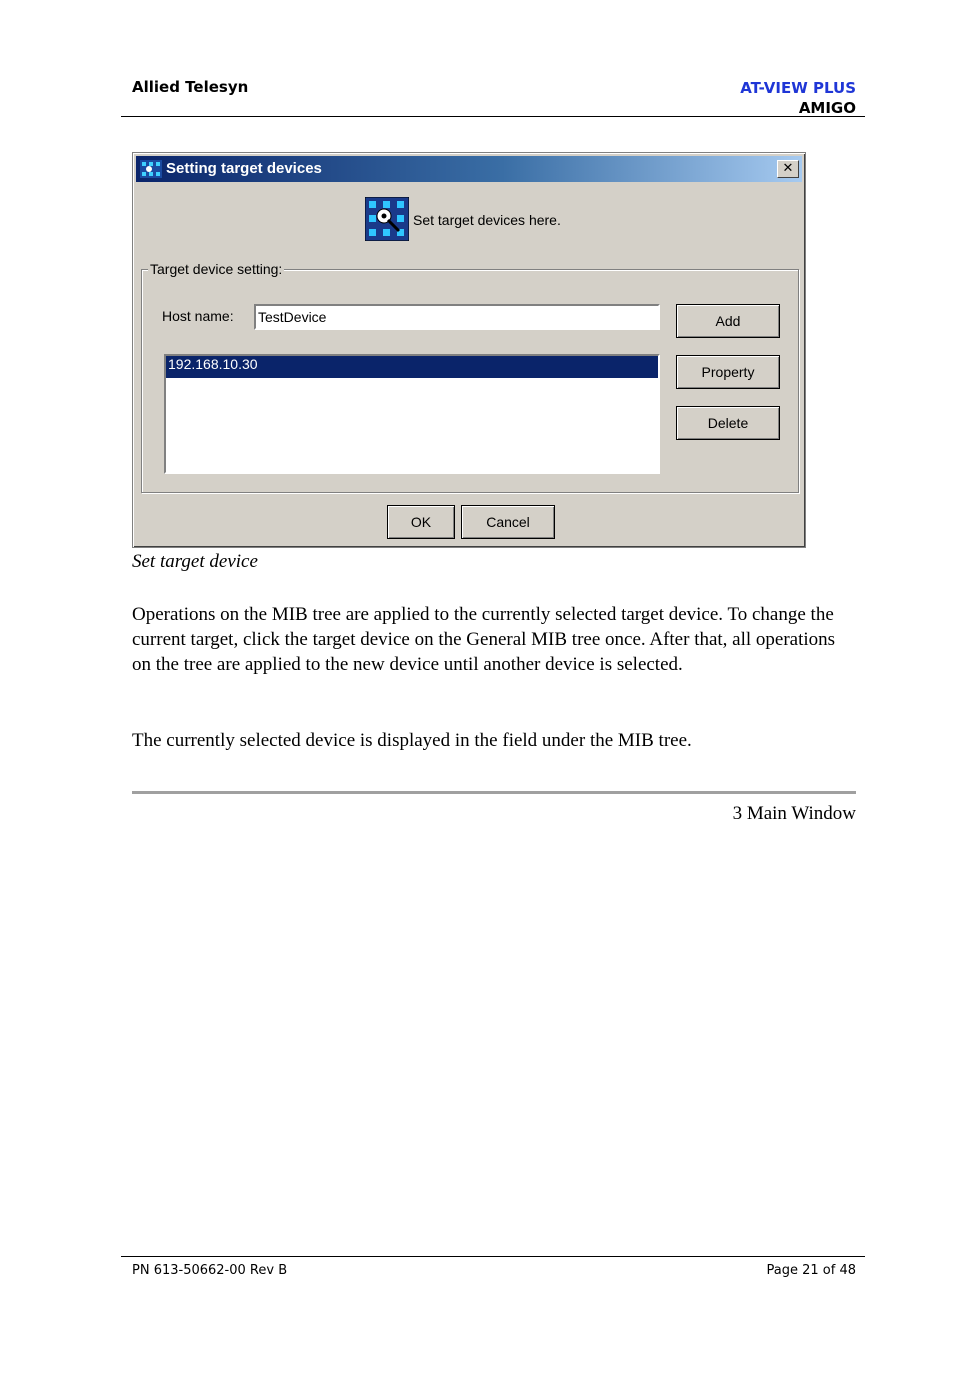 Image resolution: width=954 pixels, height=1382 pixels. What do you see at coordinates (457, 317) in the screenshot?
I see `host-name-input` at bounding box center [457, 317].